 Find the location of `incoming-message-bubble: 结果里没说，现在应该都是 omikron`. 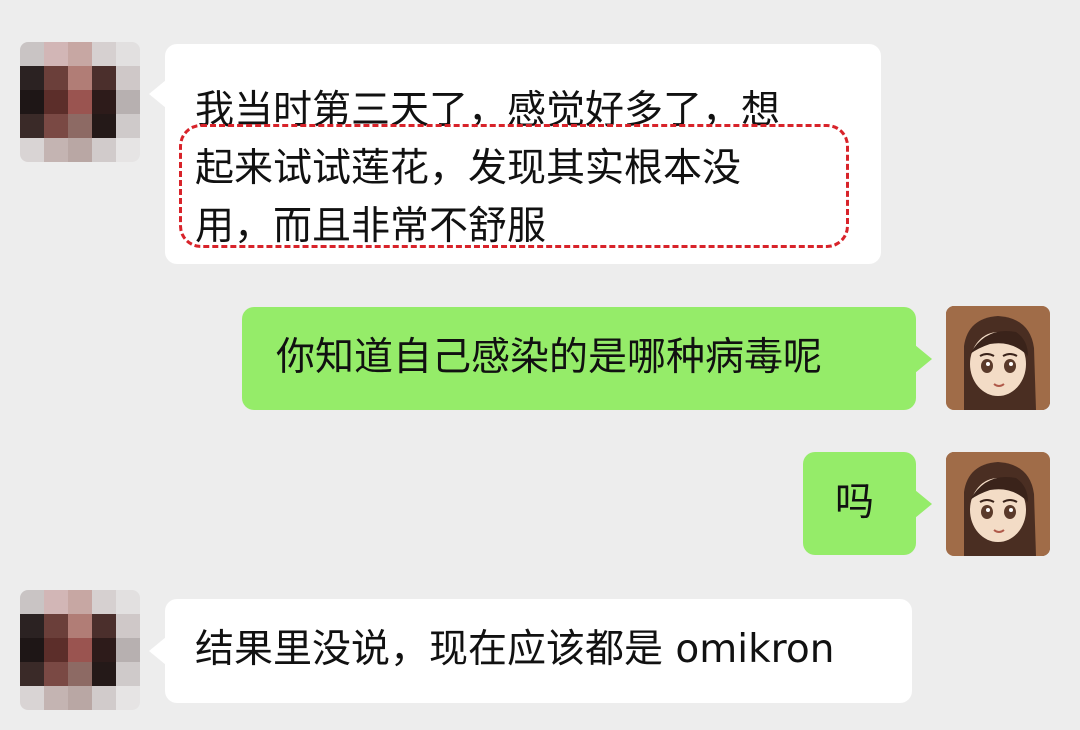

incoming-message-bubble: 结果里没说，现在应该都是 omikron is located at coordinates (530, 651).